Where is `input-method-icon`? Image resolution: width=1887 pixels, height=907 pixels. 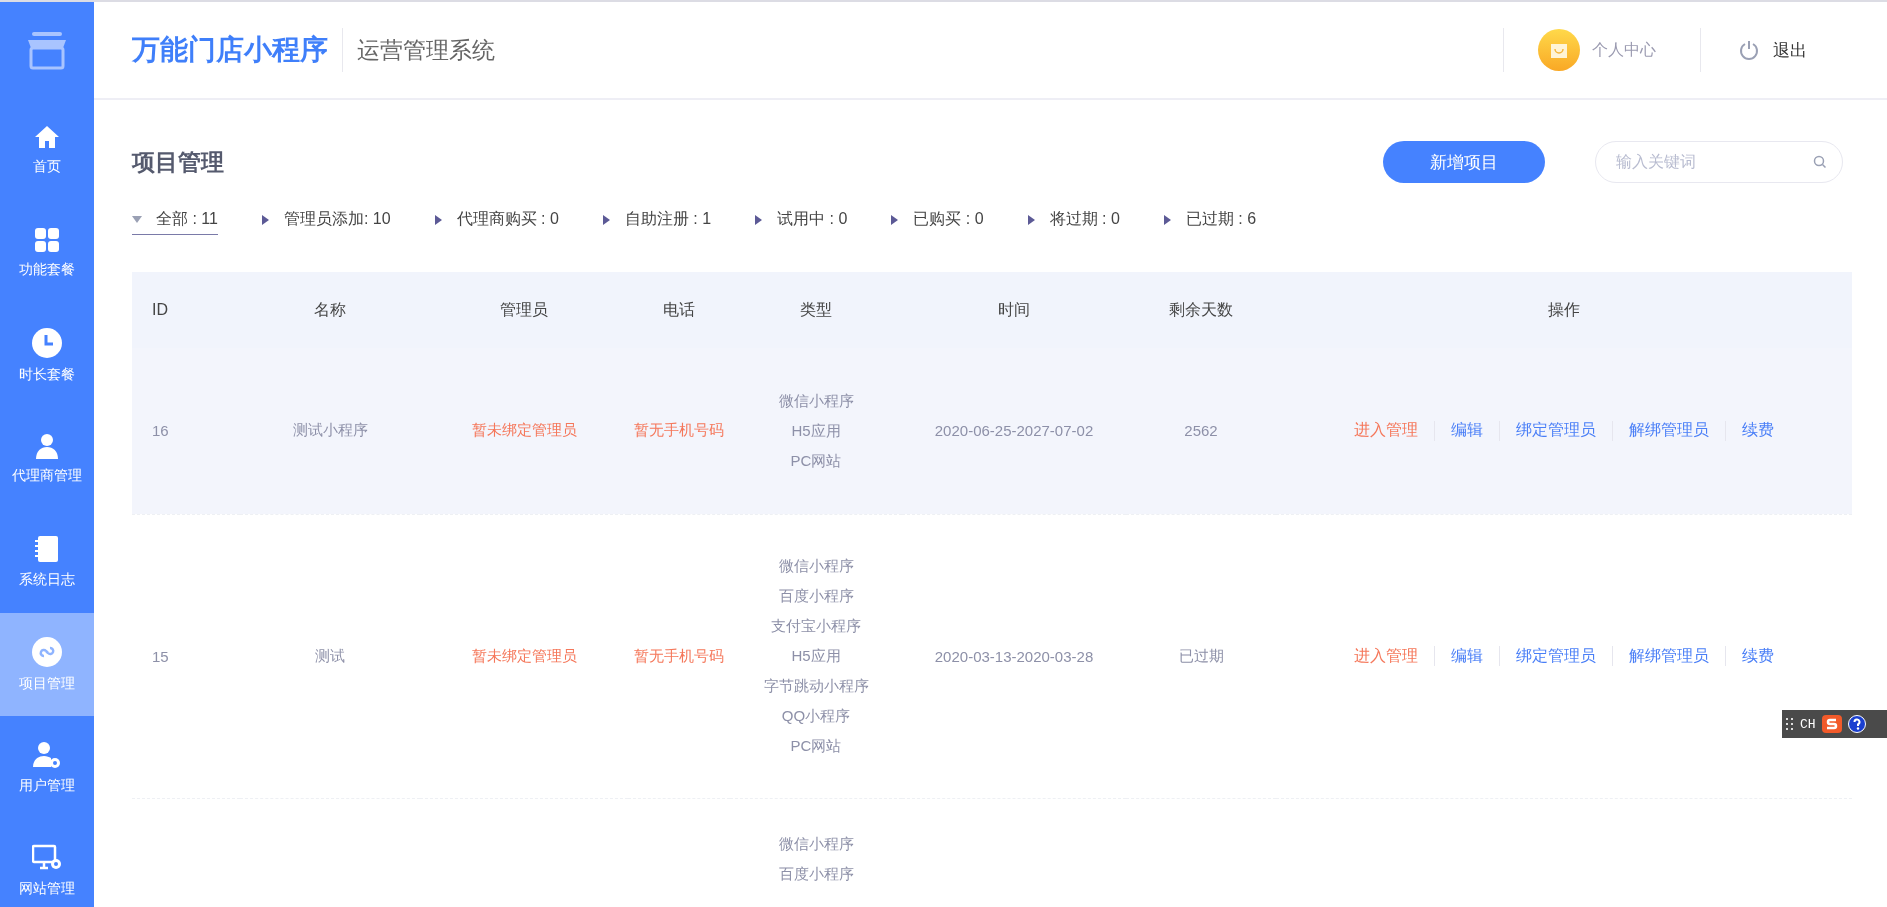 input-method-icon is located at coordinates (1831, 724).